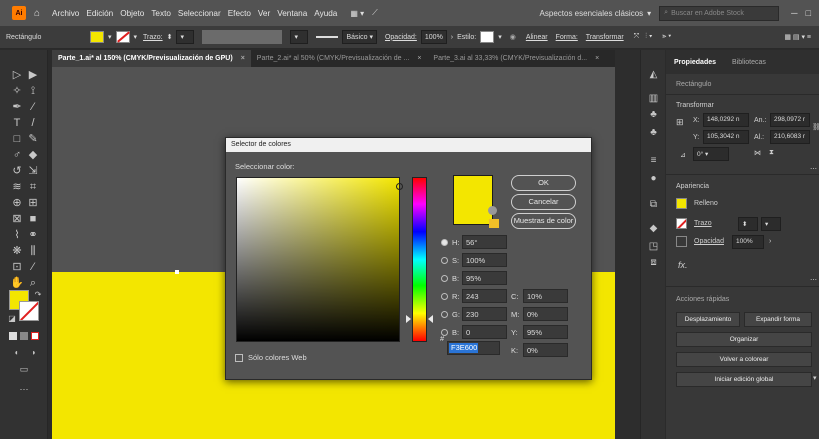 This screenshot has width=819, height=439. Describe the element at coordinates (653, 204) in the screenshot. I see `stroke-panel-icon: ⧉` at that location.